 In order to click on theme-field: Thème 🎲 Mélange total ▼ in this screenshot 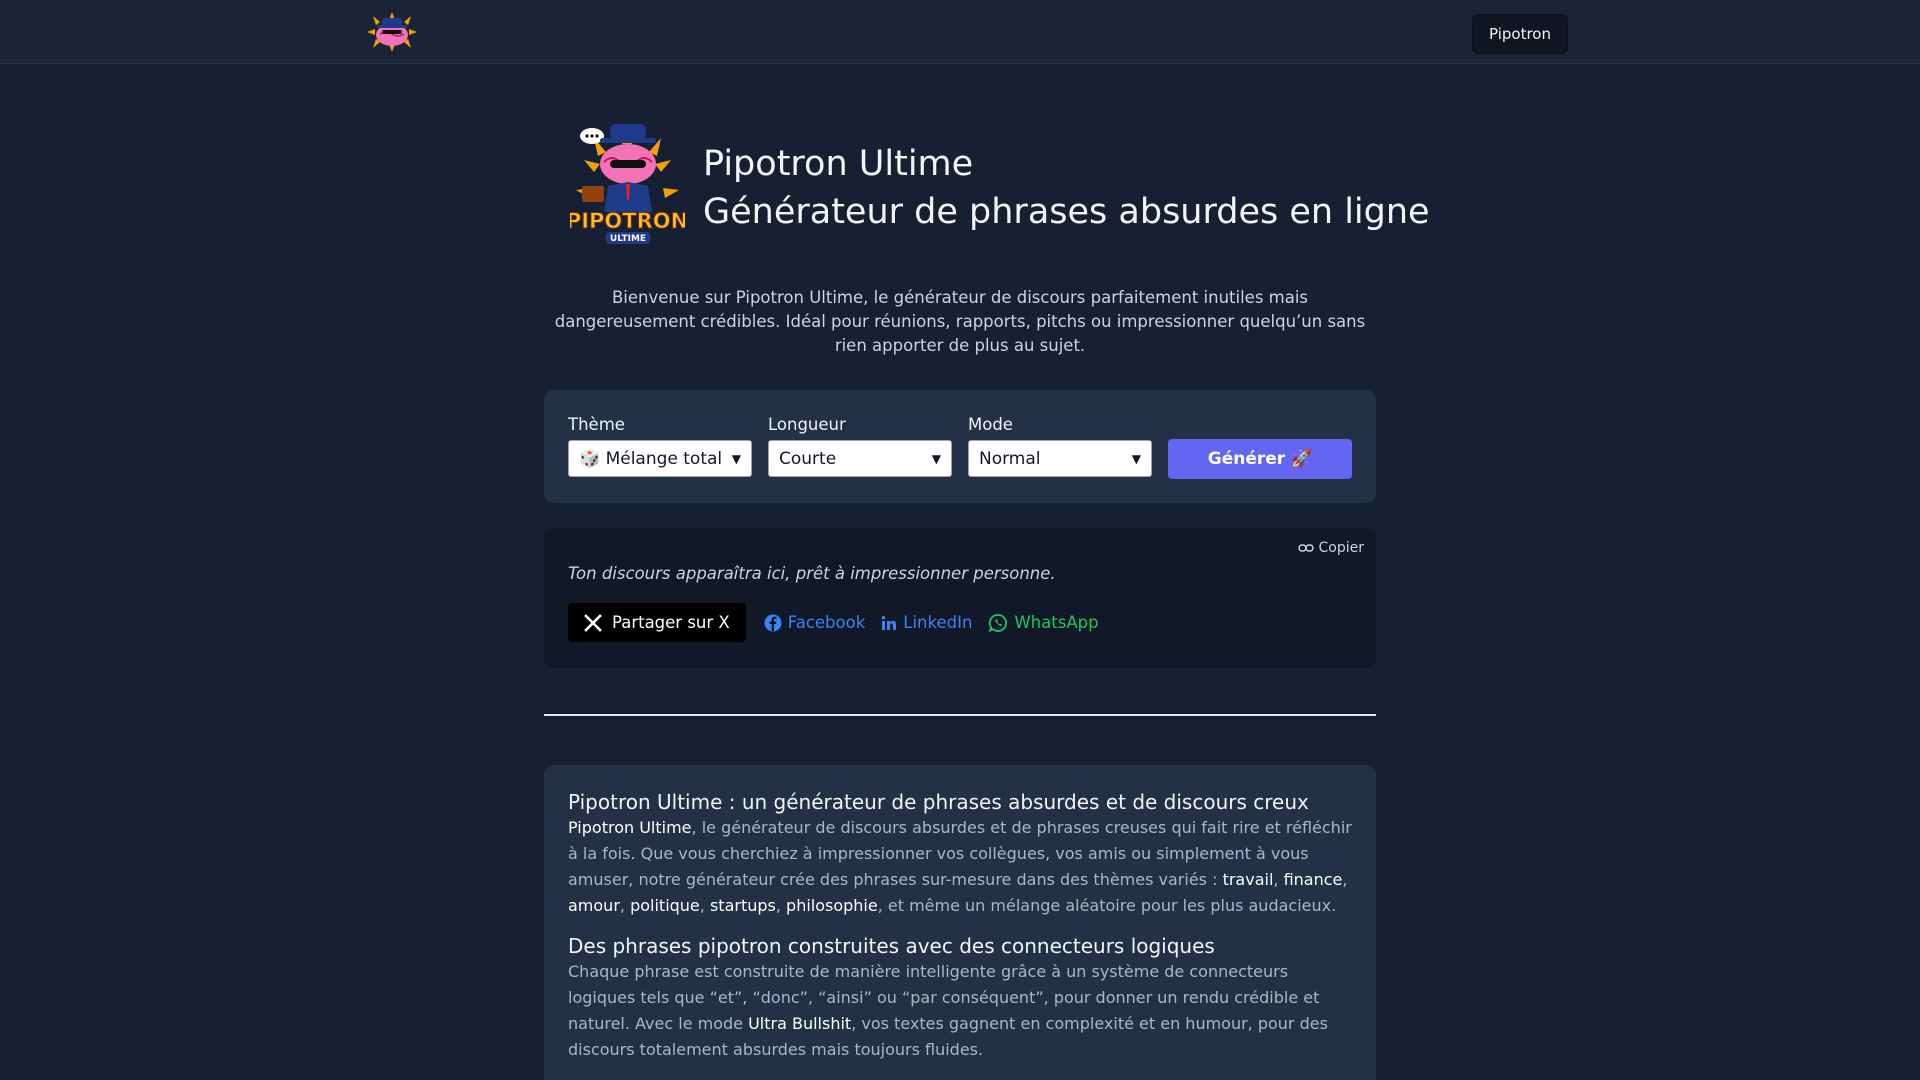, I will do `click(660, 446)`.